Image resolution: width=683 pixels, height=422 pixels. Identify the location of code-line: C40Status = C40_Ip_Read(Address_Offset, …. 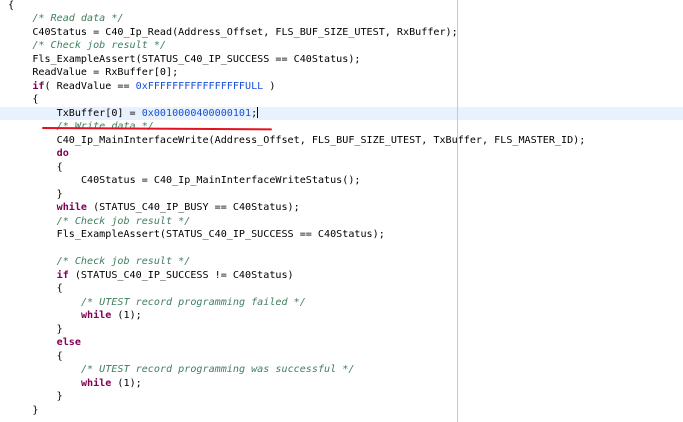
(341, 33).